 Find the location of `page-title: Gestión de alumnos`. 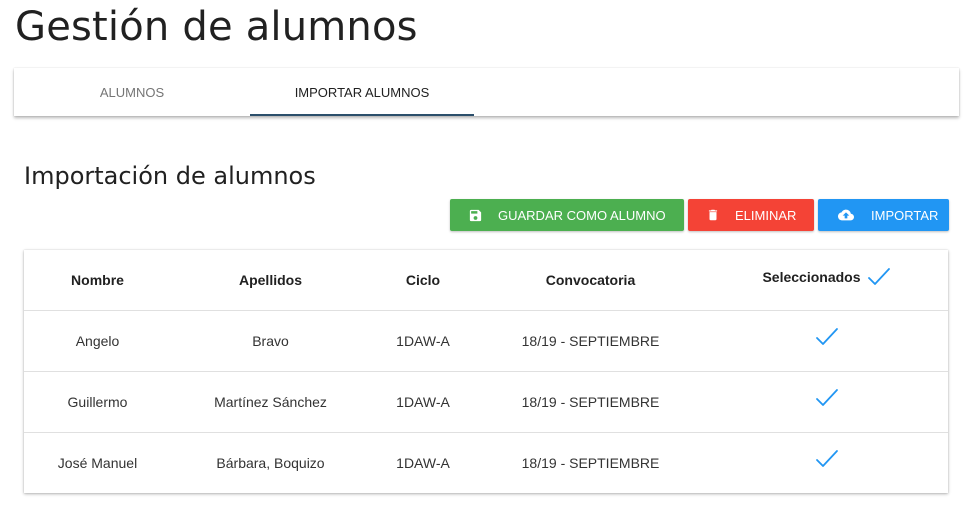

page-title: Gestión de alumnos is located at coordinates (216, 27).